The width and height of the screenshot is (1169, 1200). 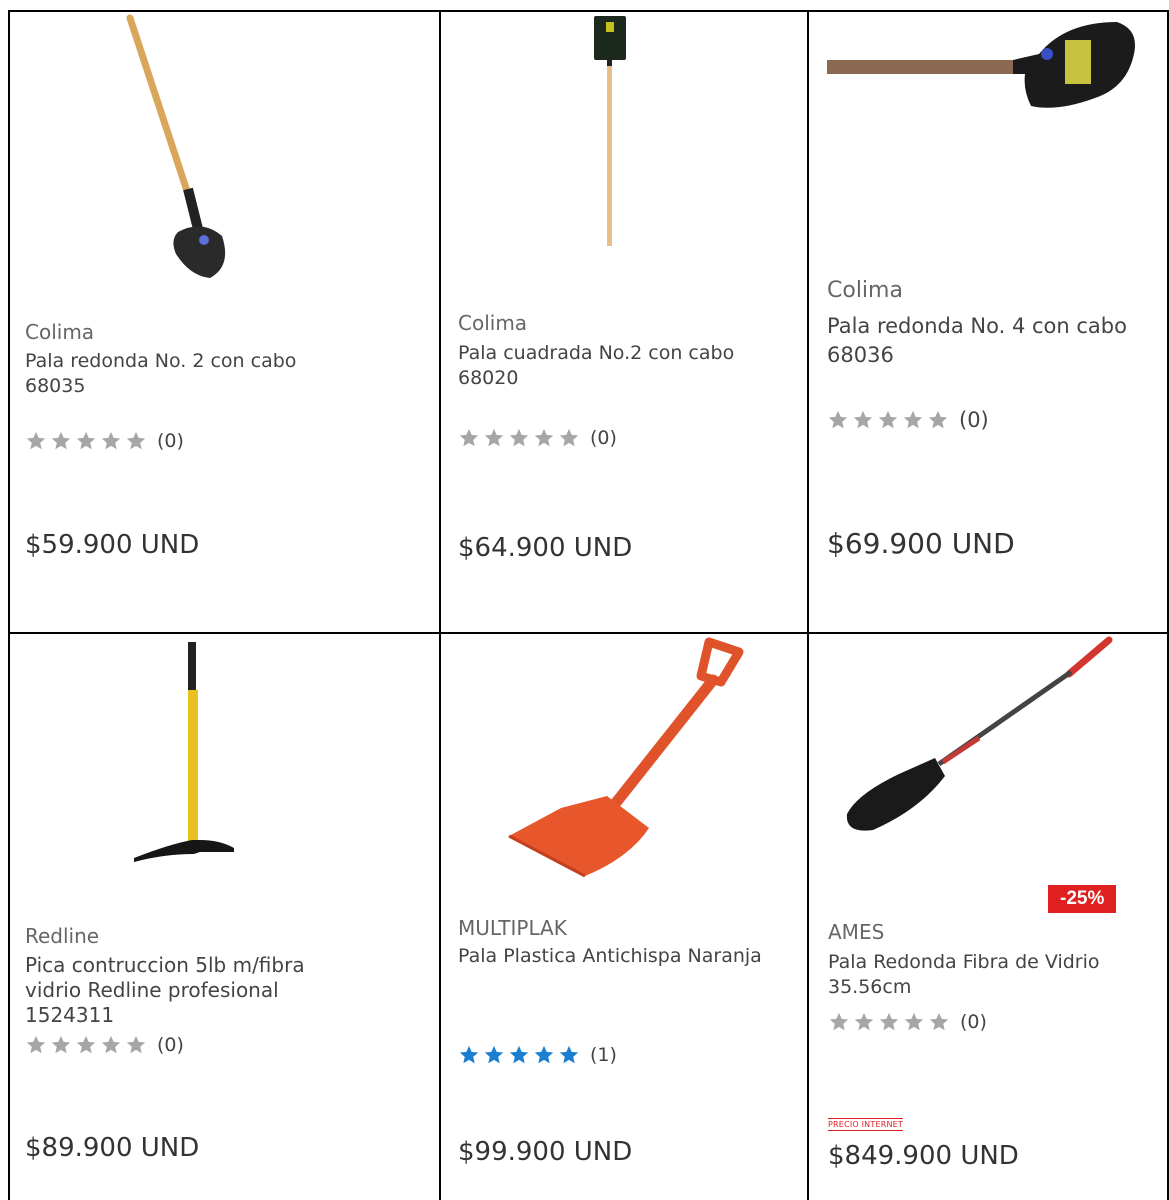 What do you see at coordinates (865, 1124) in the screenshot?
I see `price-tag: PRECIO INTERNET` at bounding box center [865, 1124].